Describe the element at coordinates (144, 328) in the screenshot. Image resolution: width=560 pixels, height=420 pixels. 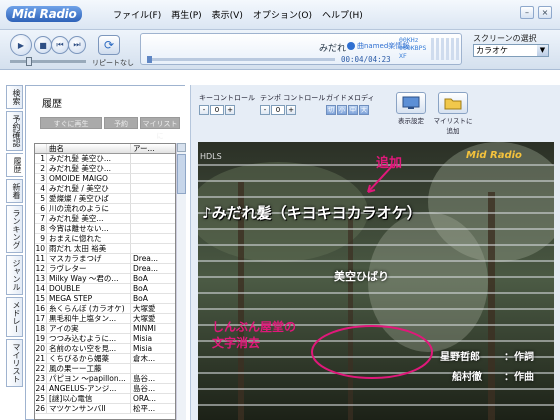
I see `row-artist: MINMI` at that location.